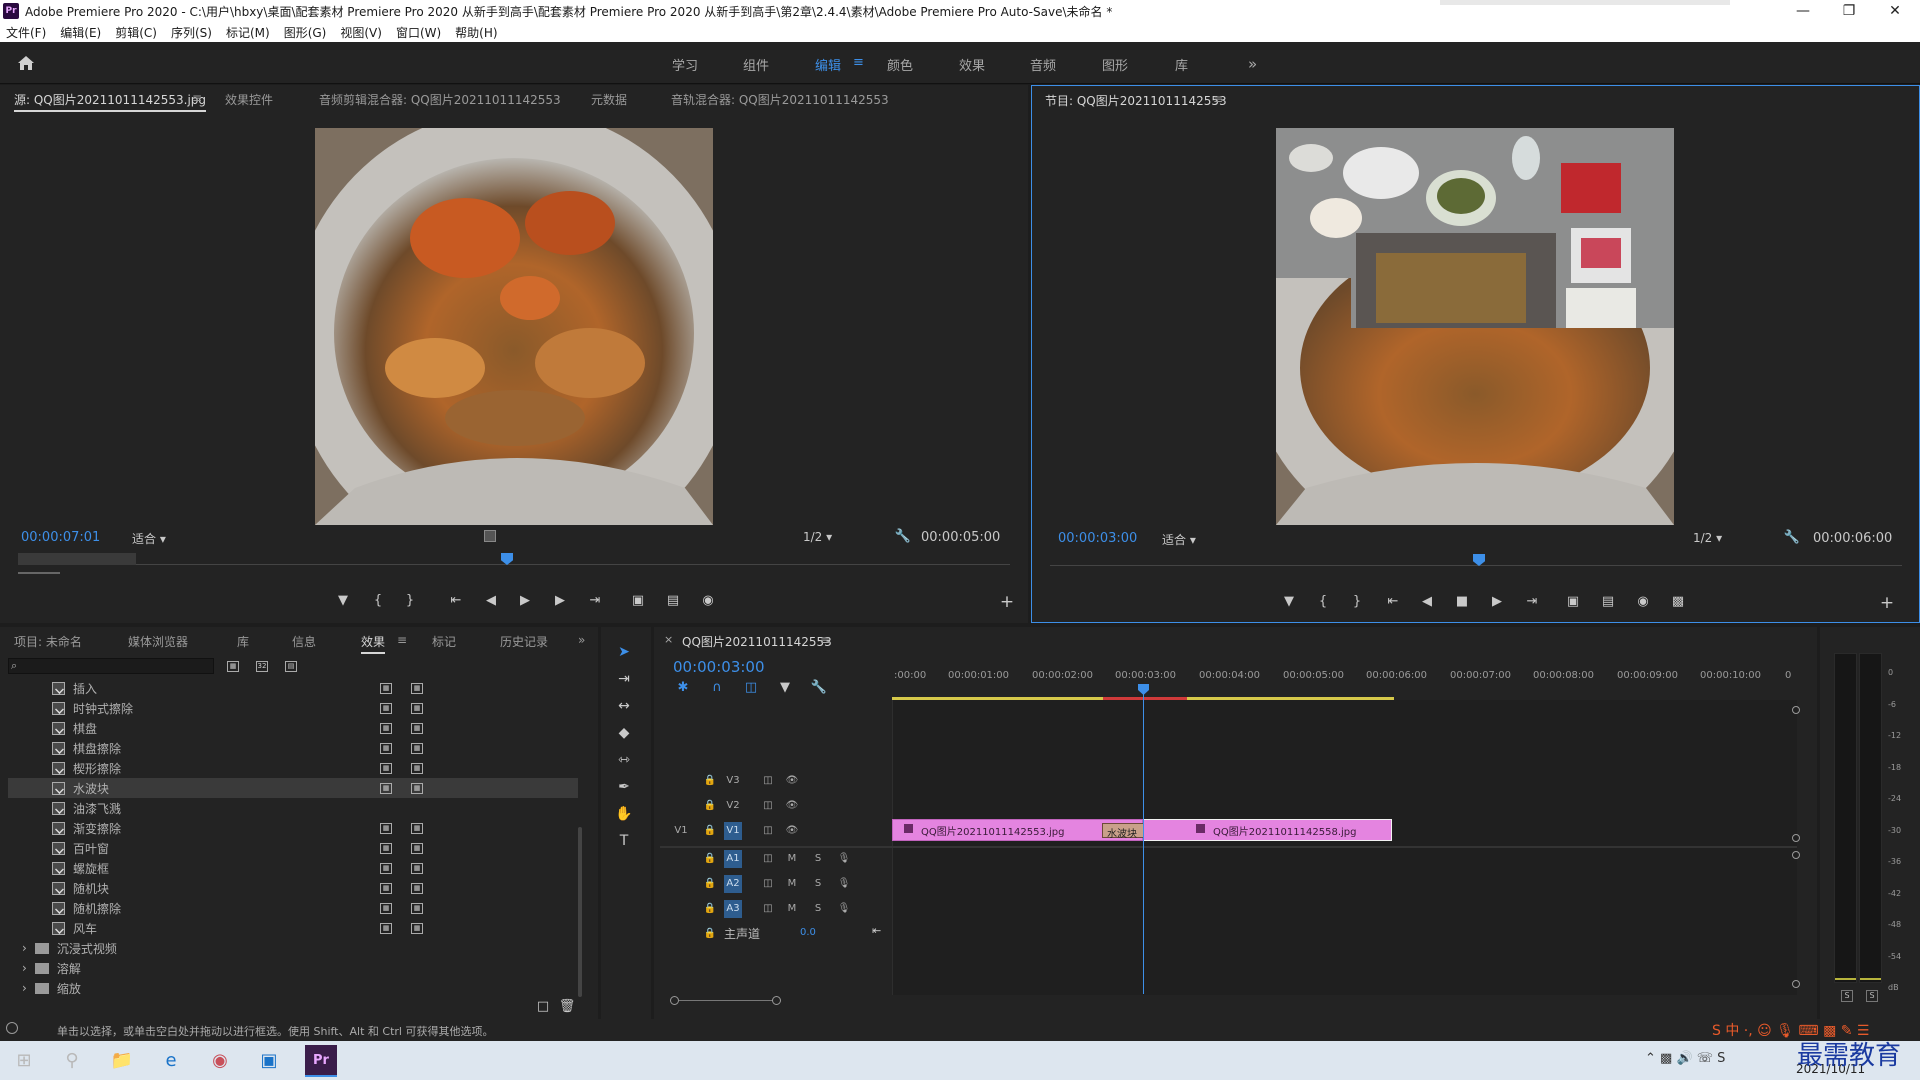 This screenshot has height=1080, width=1920. Describe the element at coordinates (903, 536) in the screenshot. I see `source-wrench-icon: 🔧` at that location.